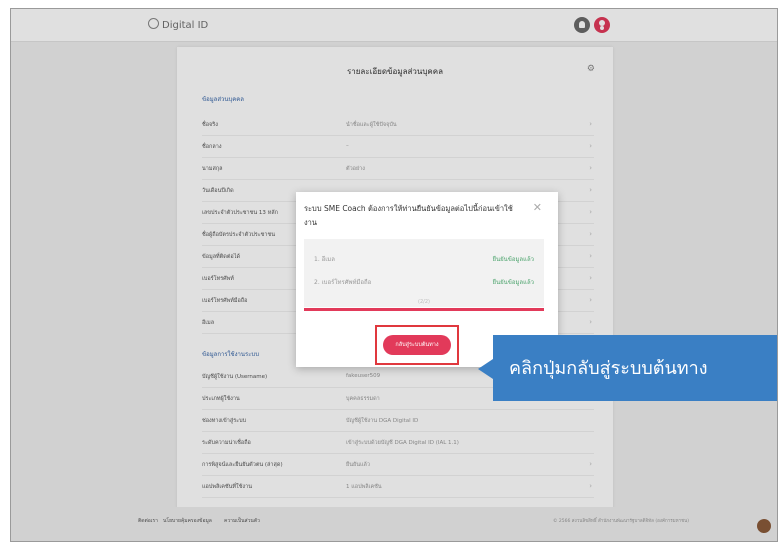 The width and height of the screenshot is (781, 543). I want to click on close-icon: ✕, so click(537, 207).